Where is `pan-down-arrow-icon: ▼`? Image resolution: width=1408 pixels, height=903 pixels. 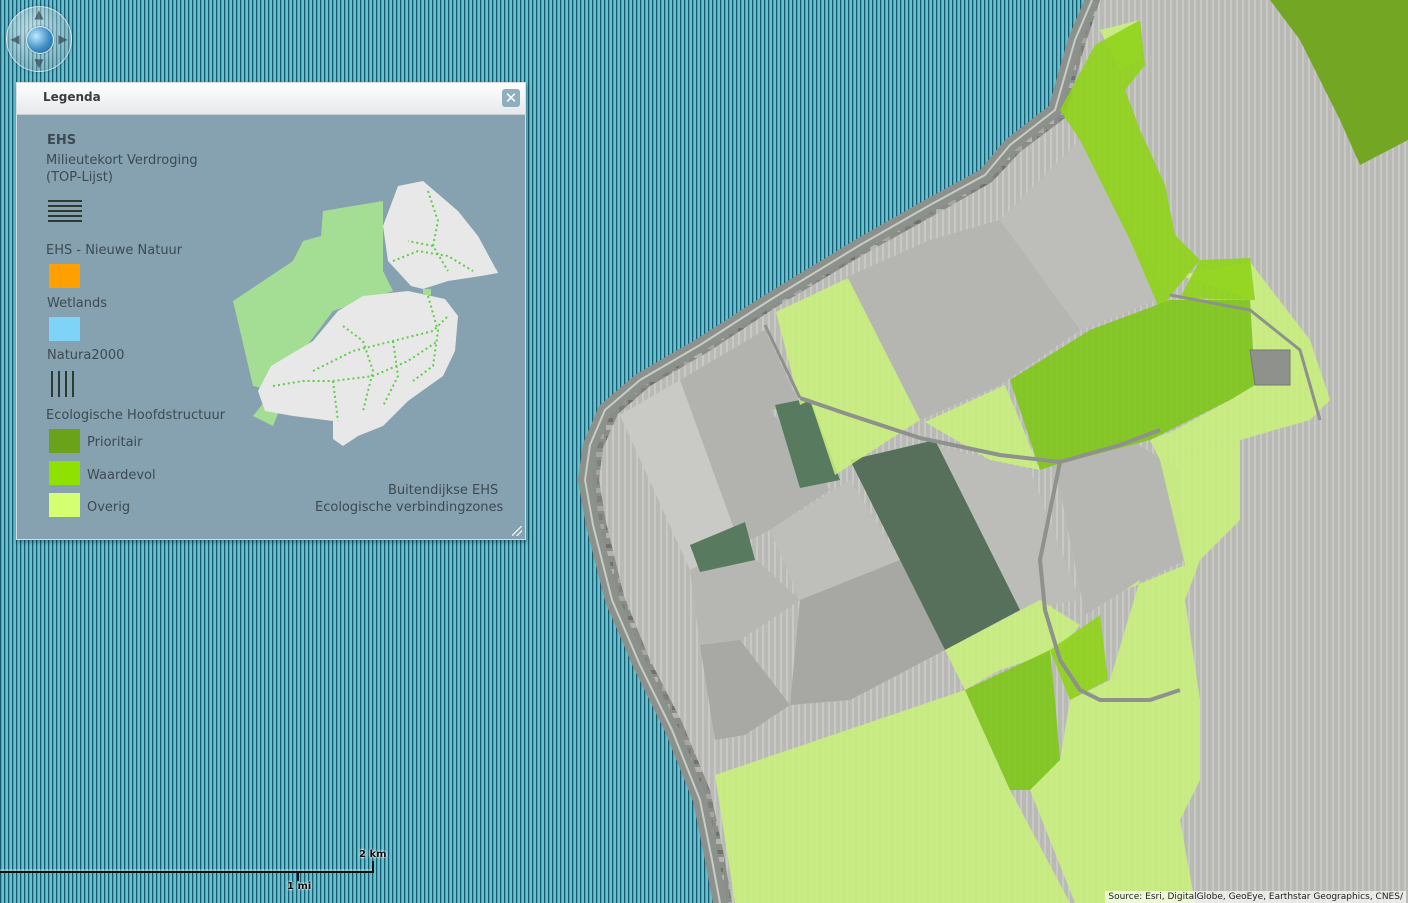 pan-down-arrow-icon: ▼ is located at coordinates (39, 63).